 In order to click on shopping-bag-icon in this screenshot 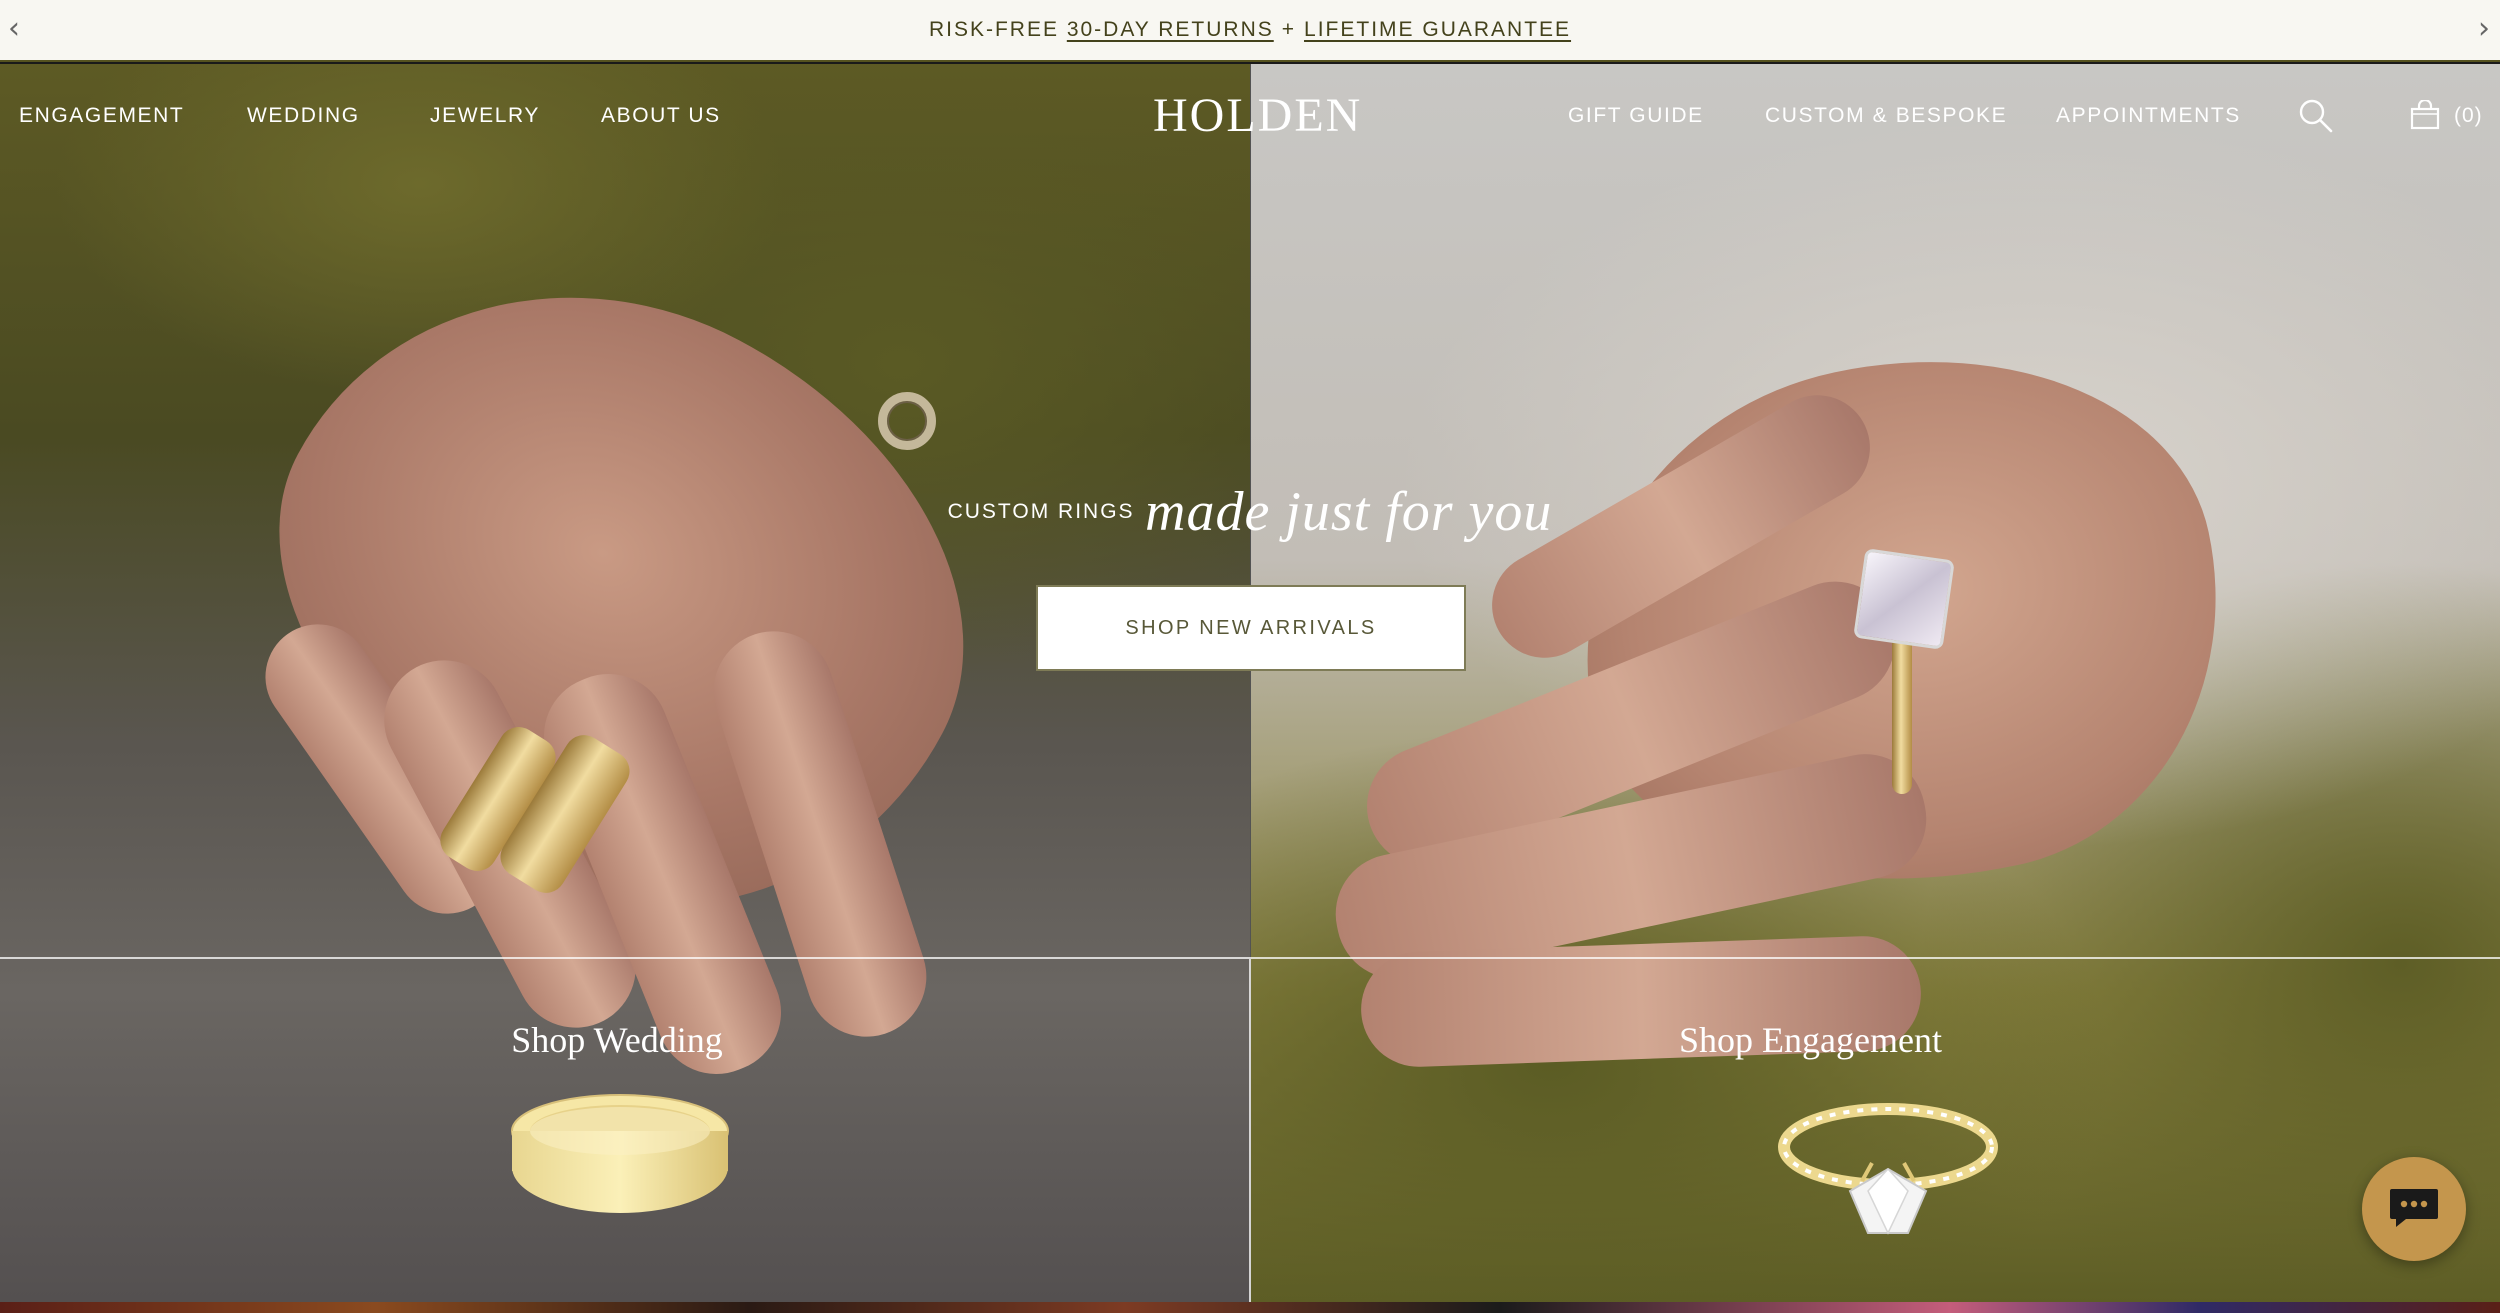, I will do `click(2425, 116)`.